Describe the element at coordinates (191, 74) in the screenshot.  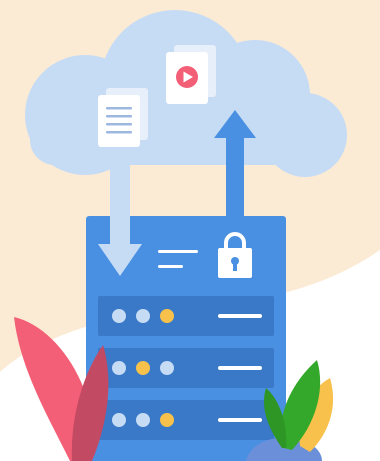
I see `video-file-icon` at that location.